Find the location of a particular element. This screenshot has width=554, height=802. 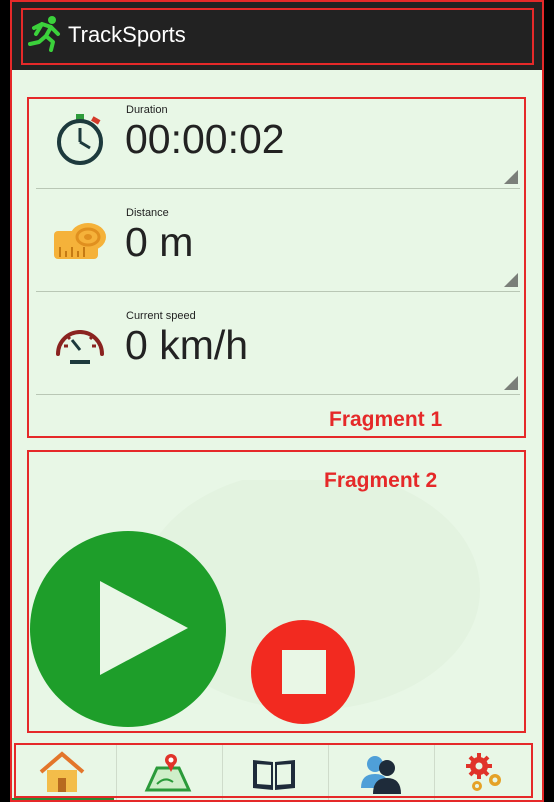

nav-settings is located at coordinates (487, 773).